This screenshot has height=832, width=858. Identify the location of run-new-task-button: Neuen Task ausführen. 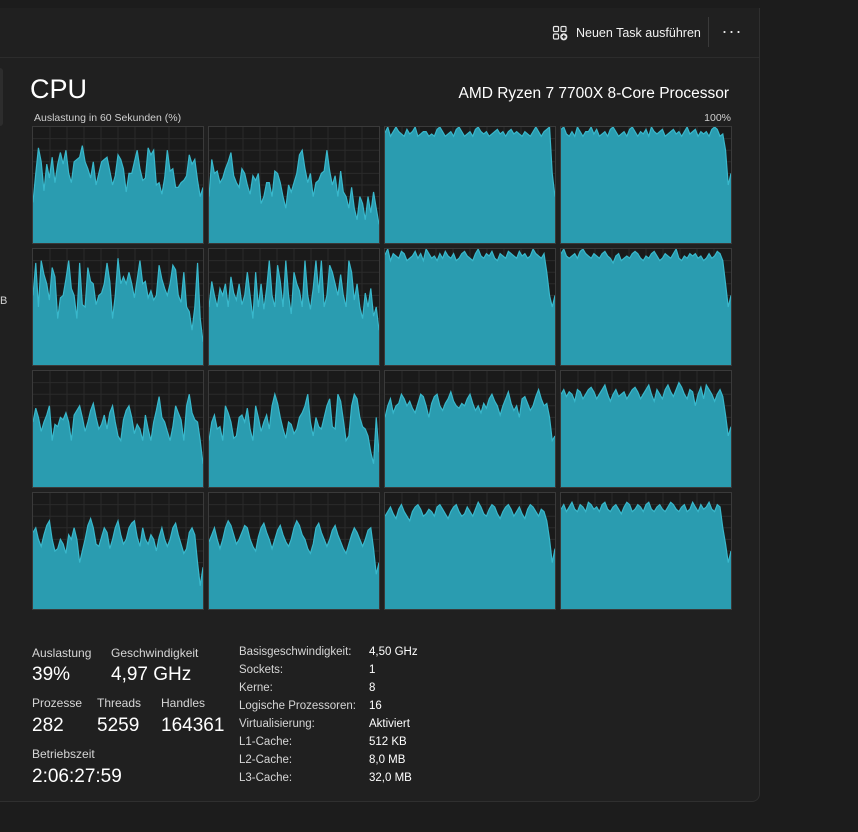
(626, 33).